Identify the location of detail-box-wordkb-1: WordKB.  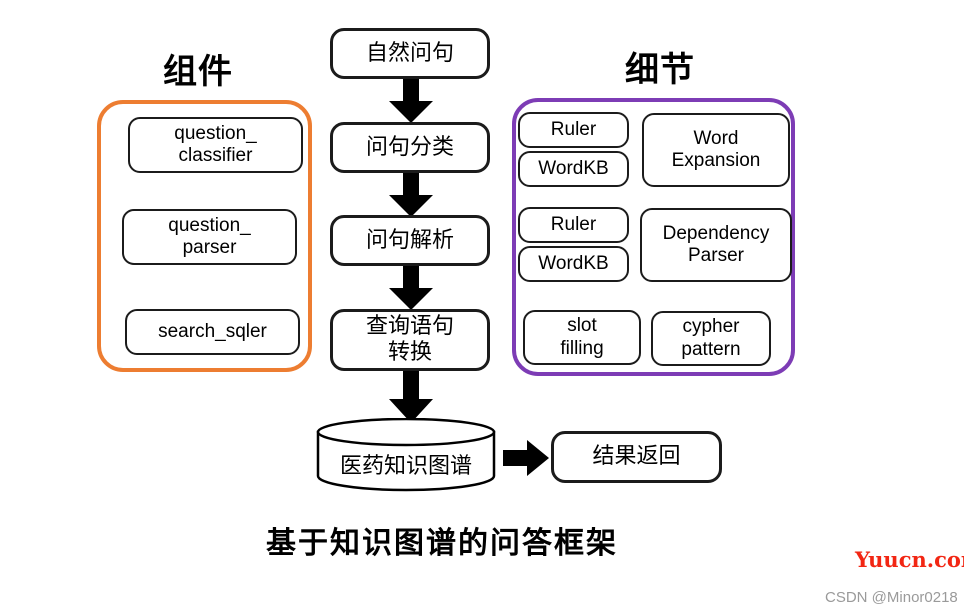
(573, 169).